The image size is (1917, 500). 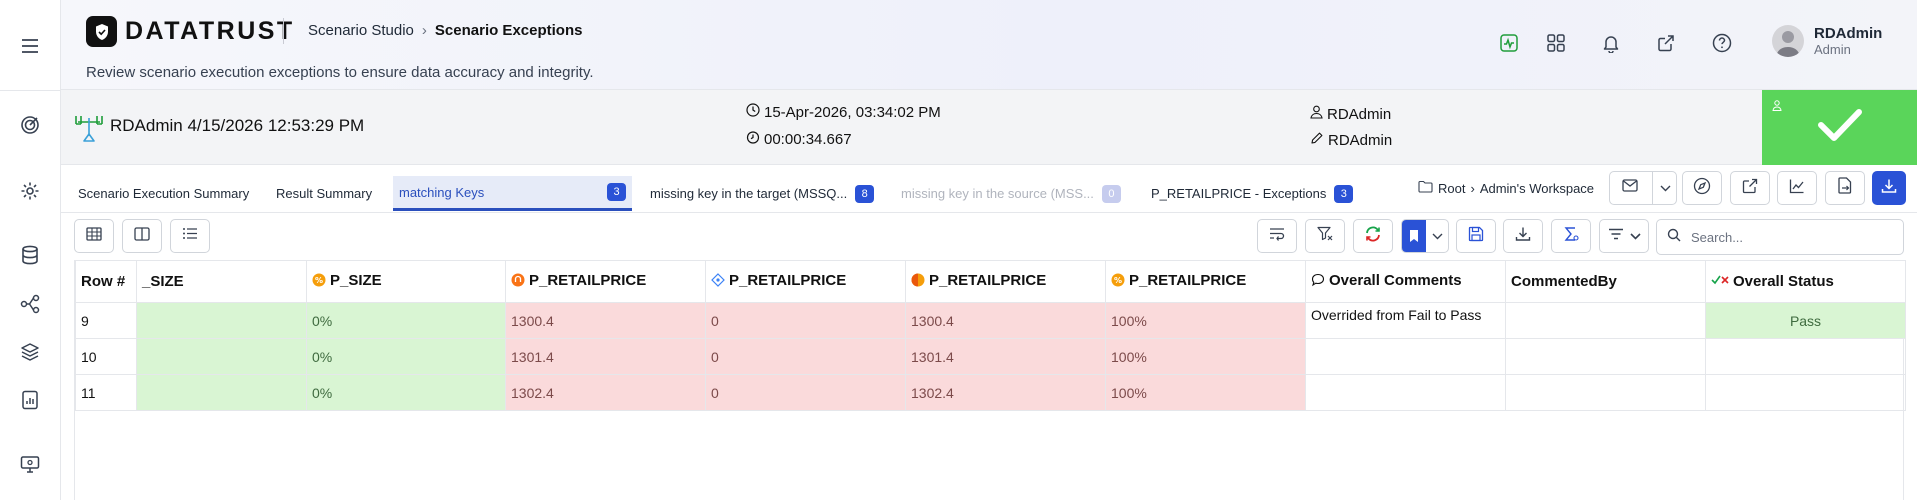 What do you see at coordinates (106, 281) in the screenshot?
I see `column-header-row-number: Row #` at bounding box center [106, 281].